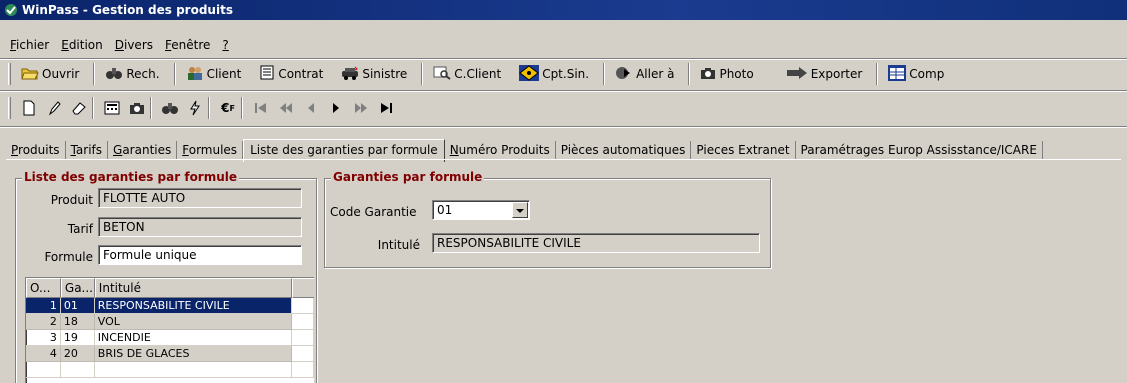  I want to click on edit-pencil-icon, so click(54, 108).